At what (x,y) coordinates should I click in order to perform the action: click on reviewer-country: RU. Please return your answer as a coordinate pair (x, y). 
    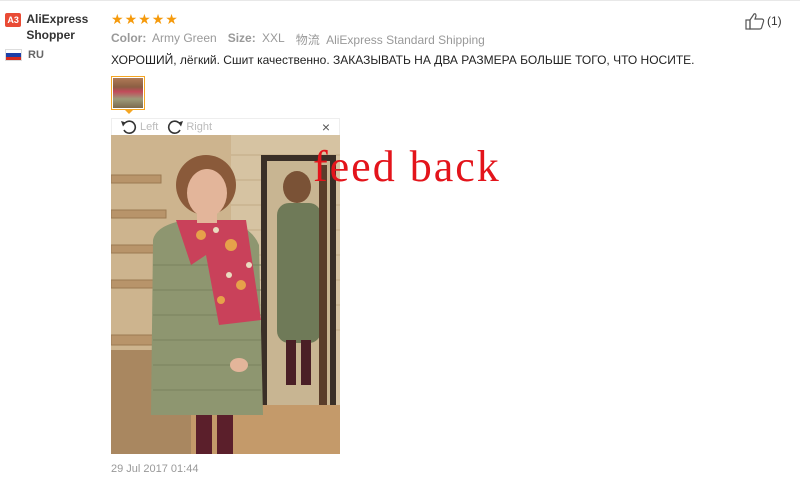
    Looking at the image, I should click on (55, 55).